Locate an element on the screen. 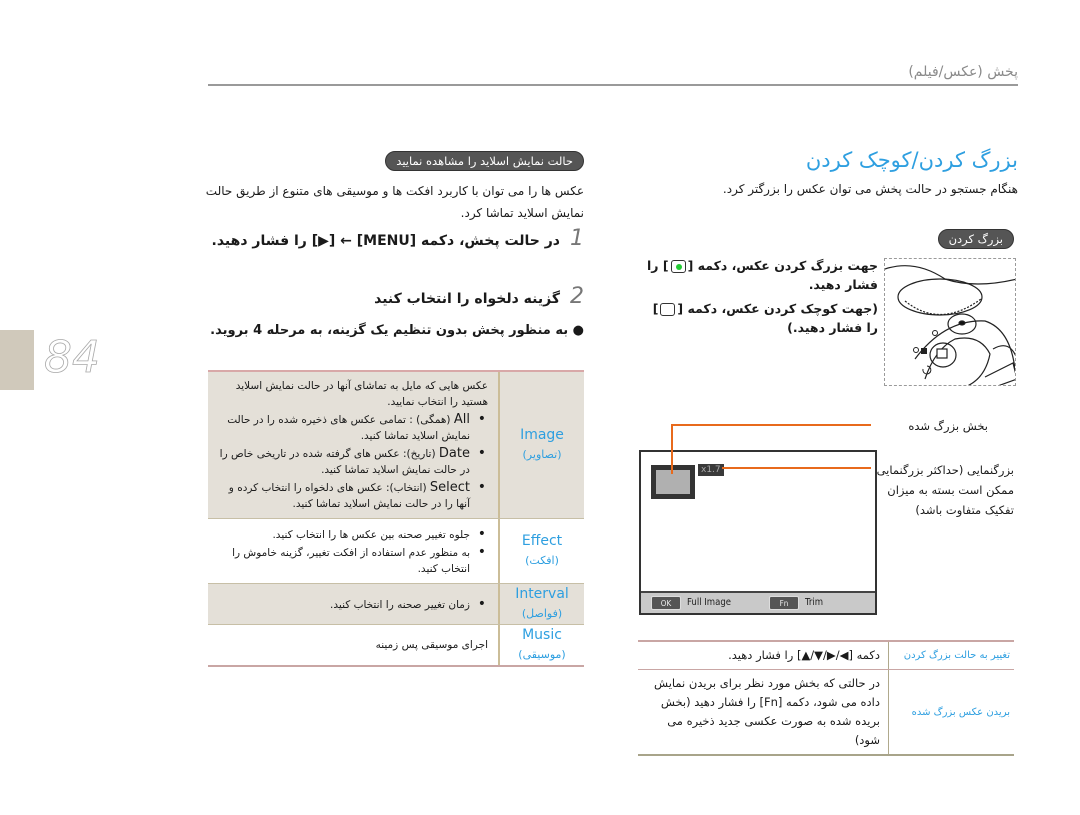 This screenshot has width=1080, height=815. step-number: 2 is located at coordinates (577, 296).